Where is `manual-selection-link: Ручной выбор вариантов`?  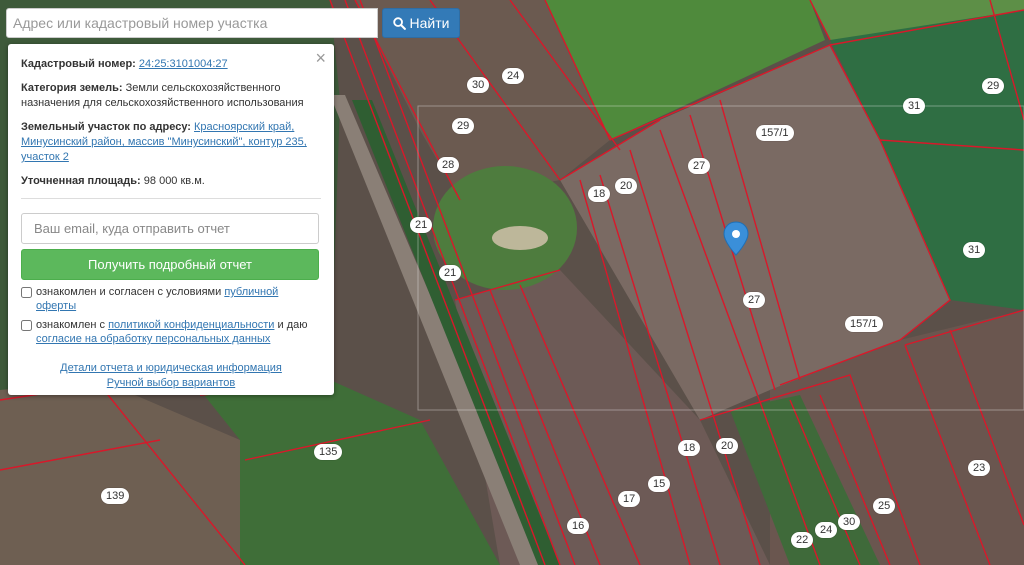
manual-selection-link: Ручной выбор вариантов is located at coordinates (171, 383).